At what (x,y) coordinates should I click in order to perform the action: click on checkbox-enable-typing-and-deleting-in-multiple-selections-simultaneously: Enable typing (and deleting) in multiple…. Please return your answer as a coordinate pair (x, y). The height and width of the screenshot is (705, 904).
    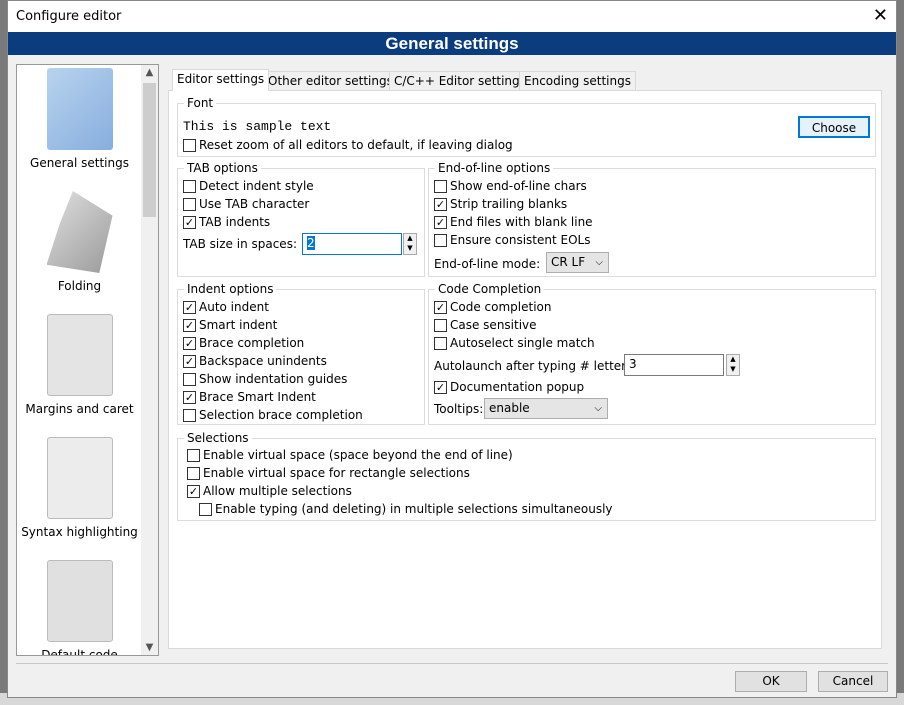
    Looking at the image, I should click on (406, 509).